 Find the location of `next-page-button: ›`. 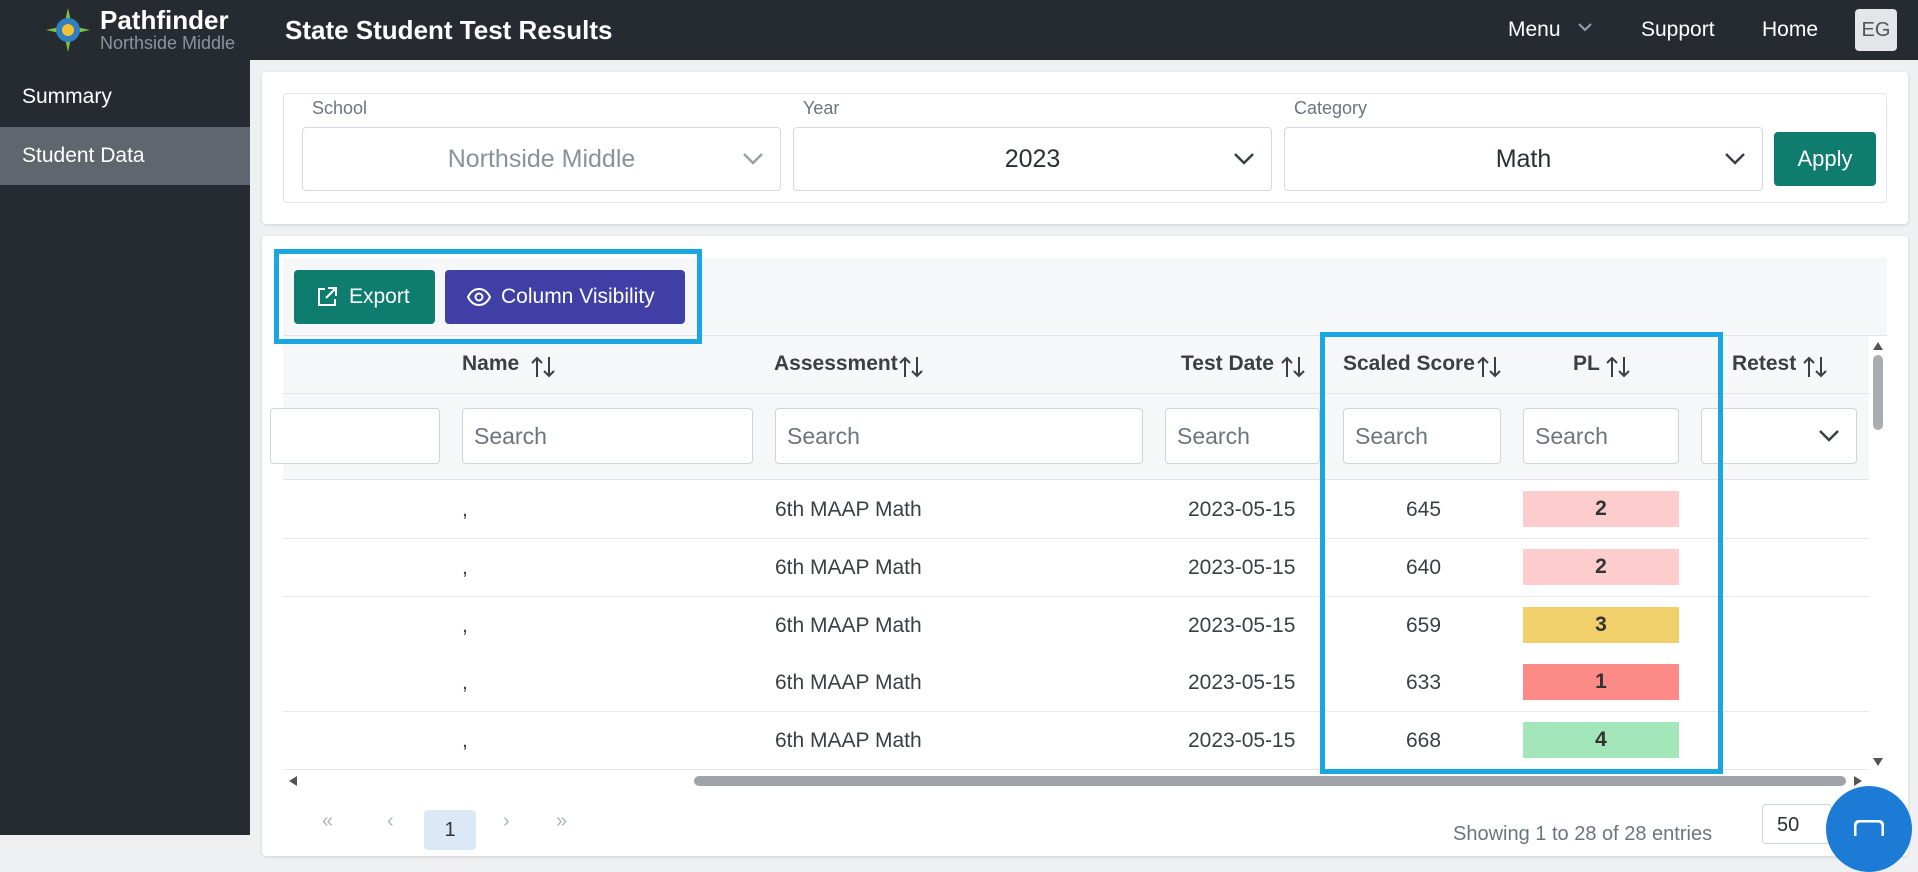

next-page-button: › is located at coordinates (506, 821).